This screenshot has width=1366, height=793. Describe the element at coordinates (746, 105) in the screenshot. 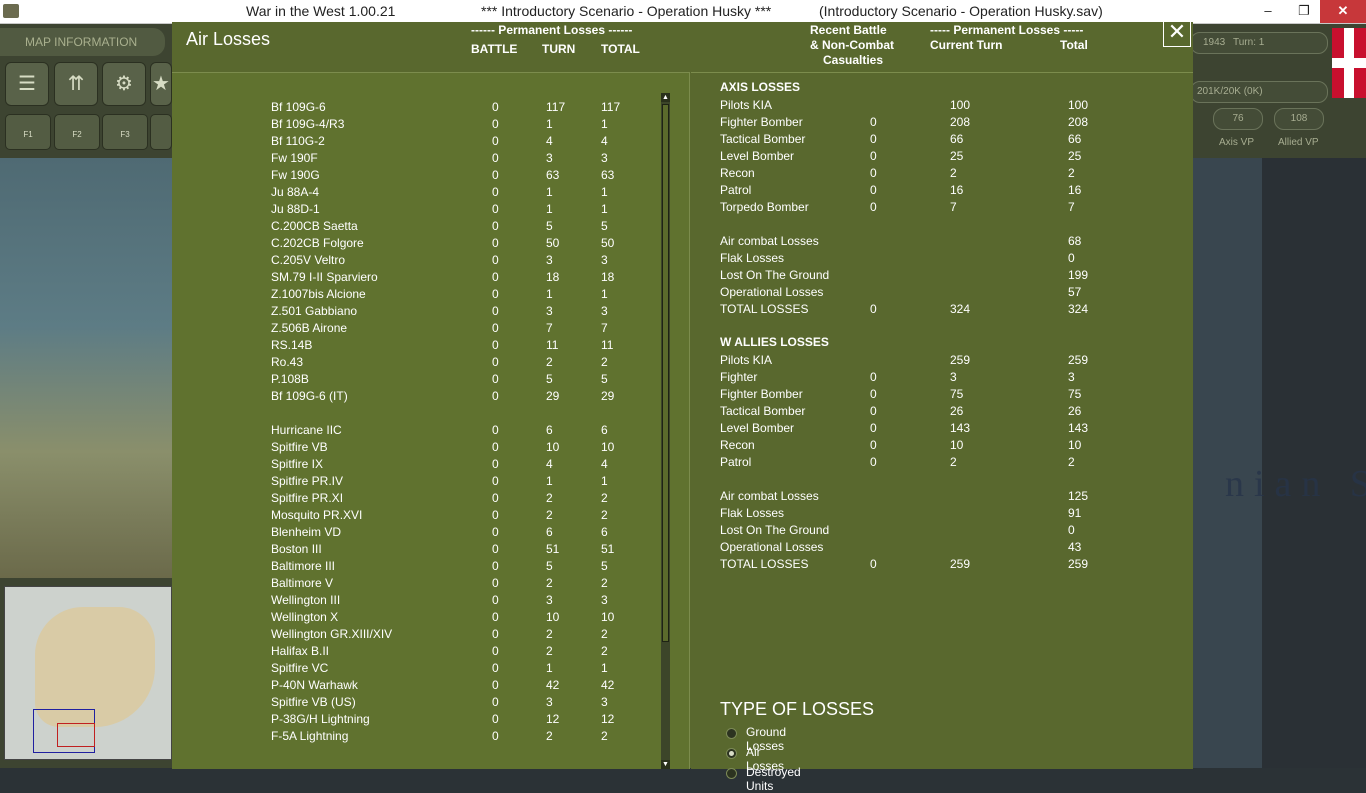

I see `loss-label: Pilots KIA` at that location.